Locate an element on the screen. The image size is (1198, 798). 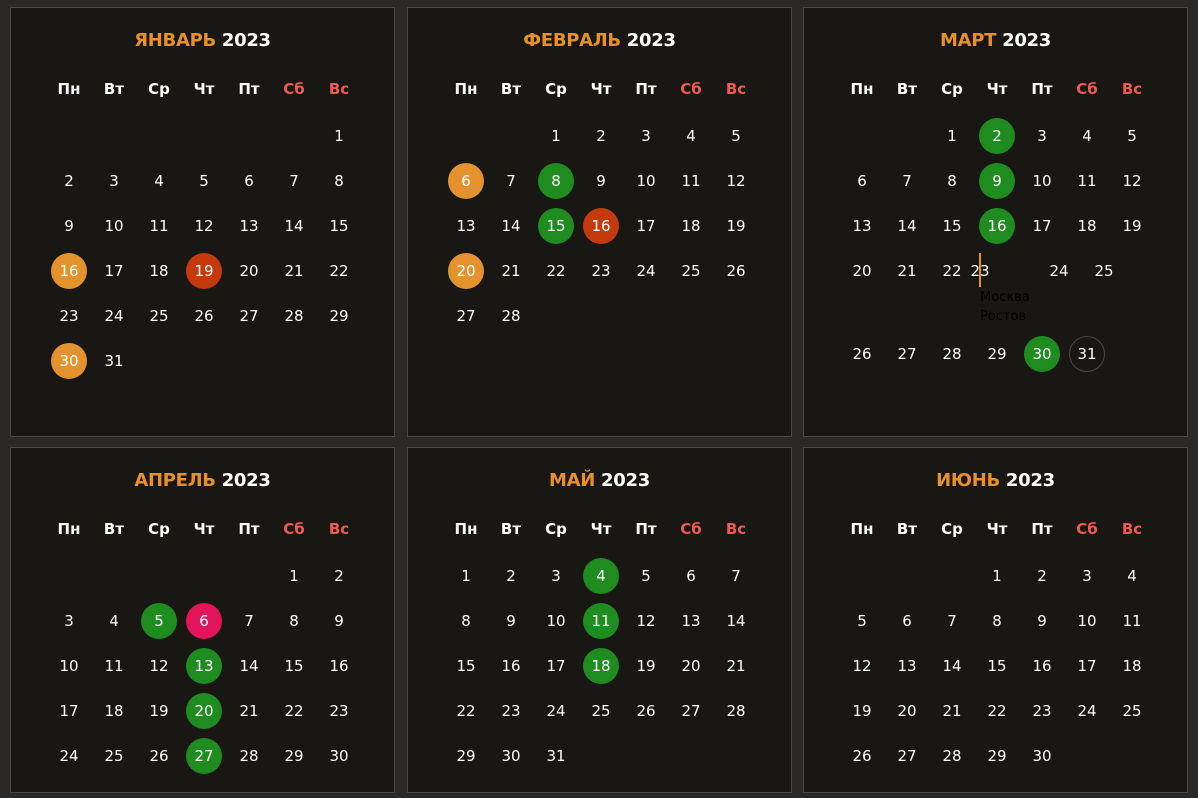
day-cell: 16 is located at coordinates (339, 666).